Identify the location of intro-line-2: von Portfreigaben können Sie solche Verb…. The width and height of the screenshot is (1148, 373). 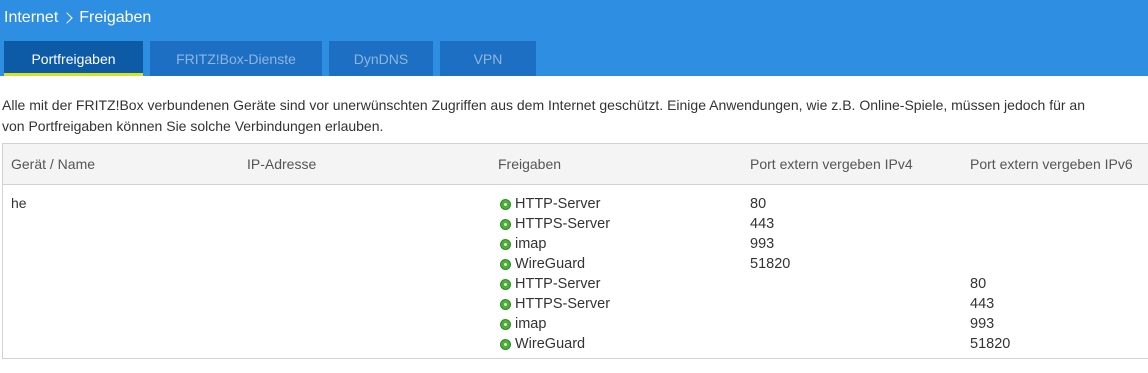
(193, 126).